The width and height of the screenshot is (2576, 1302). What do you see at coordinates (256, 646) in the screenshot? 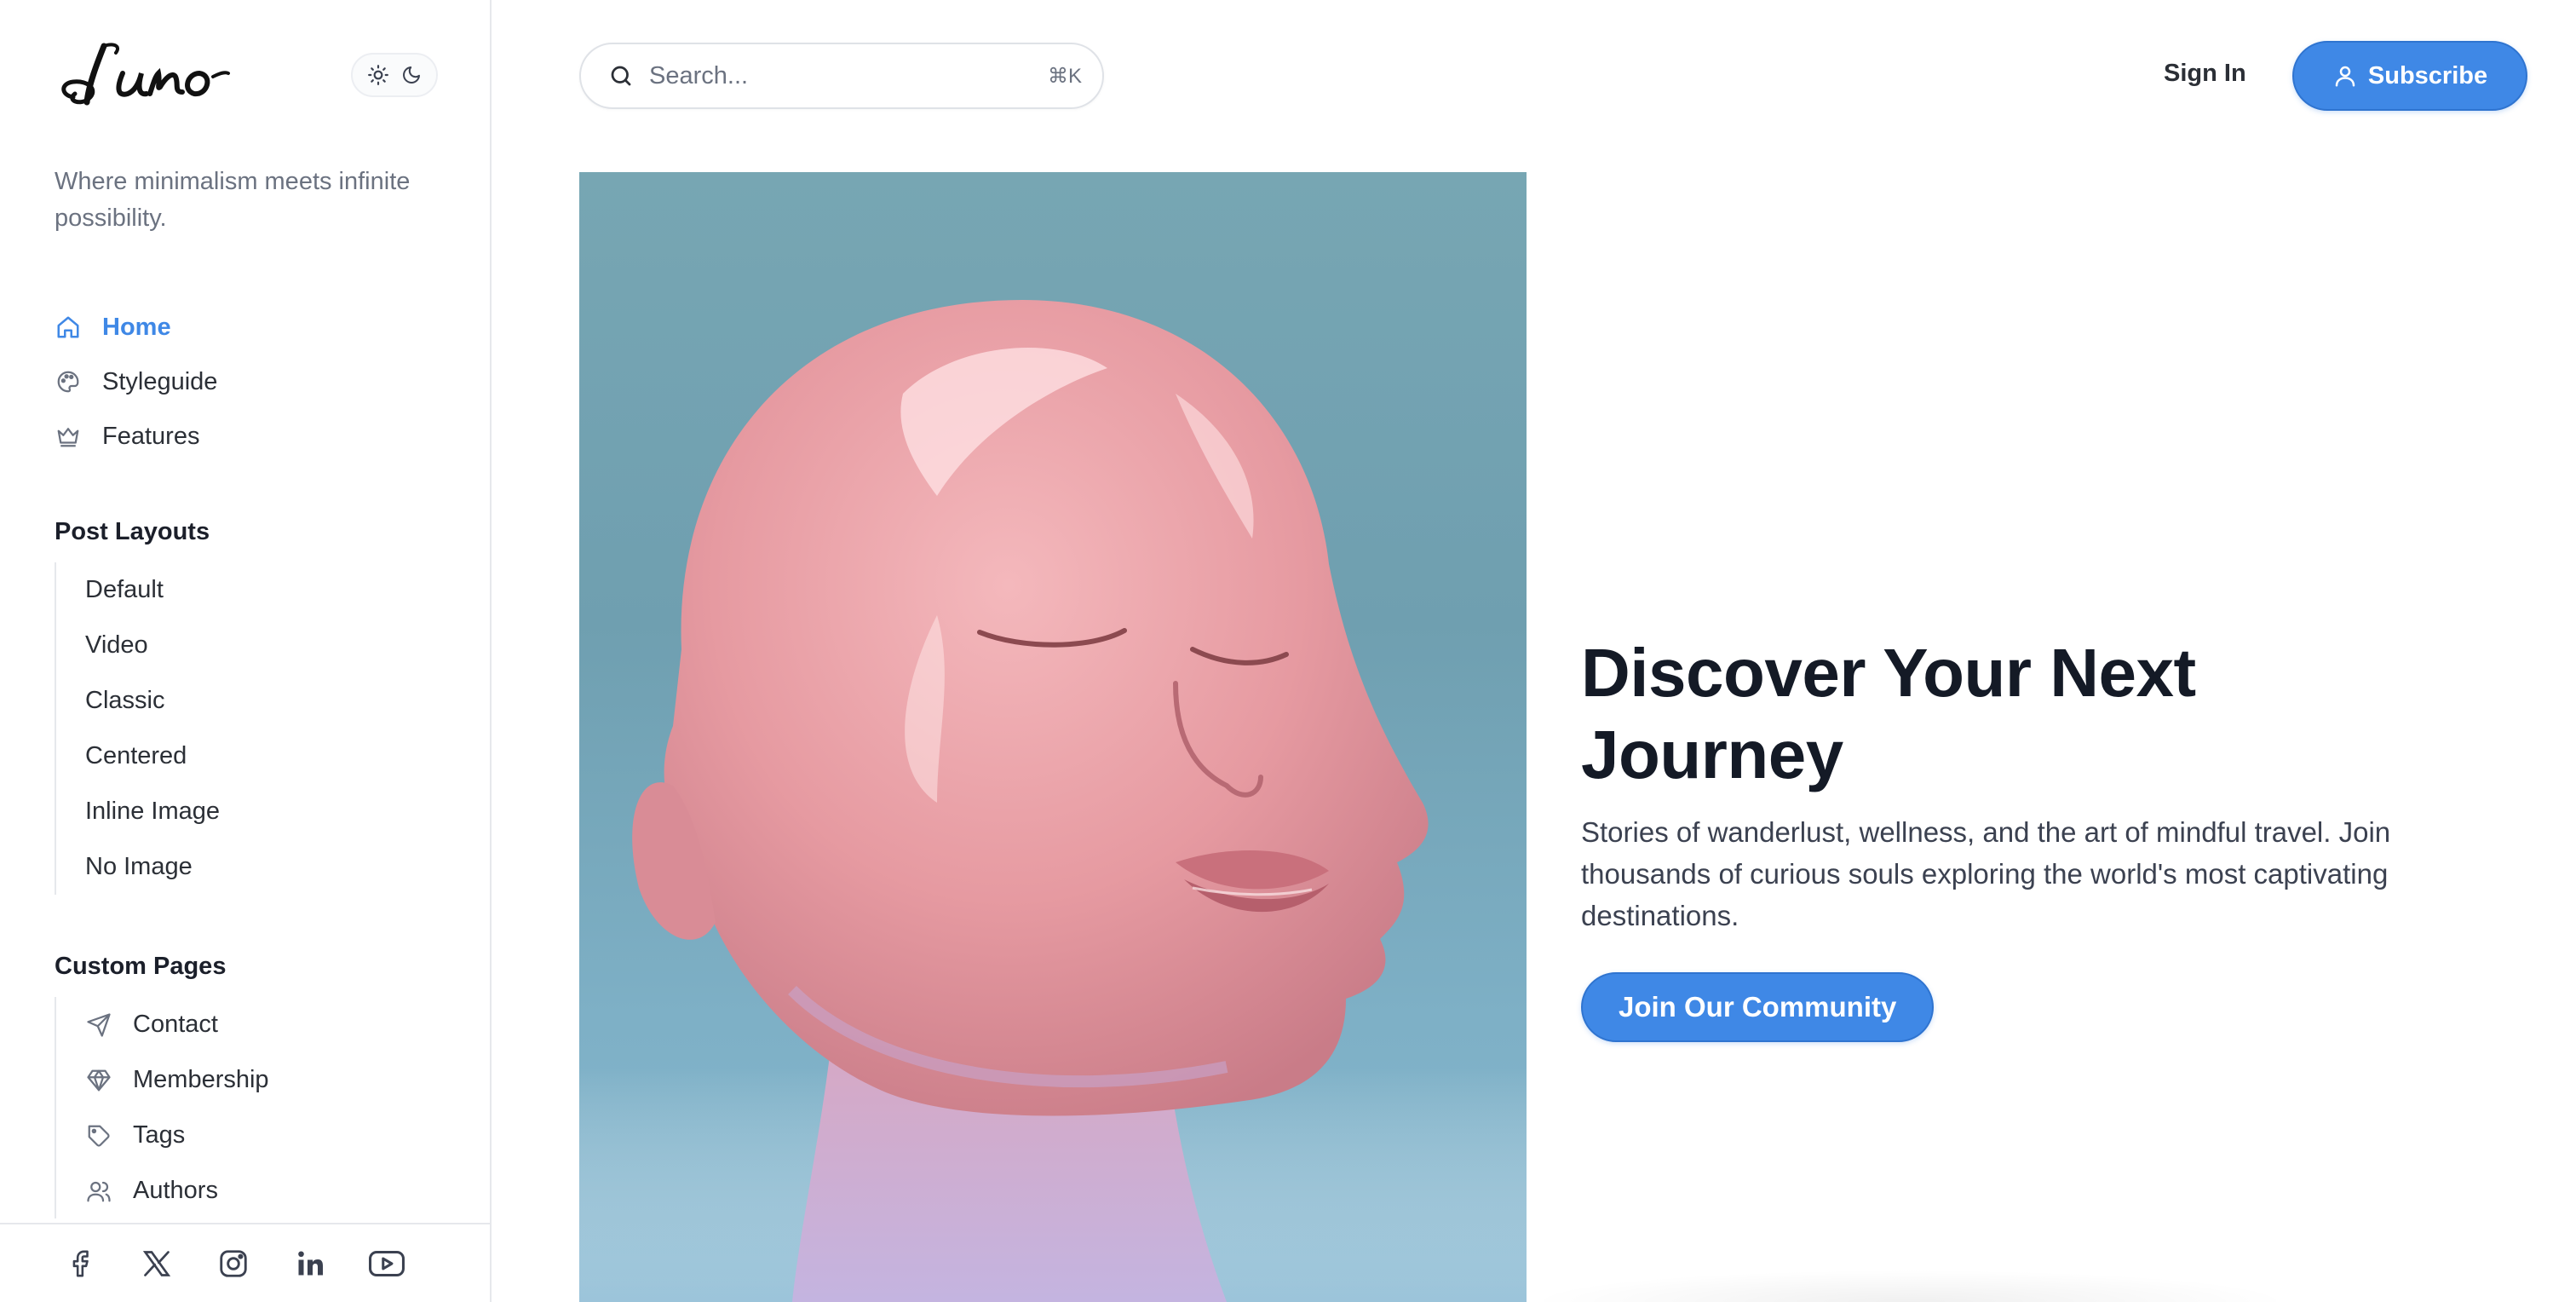
I see `sidebar-item-video: Video` at bounding box center [256, 646].